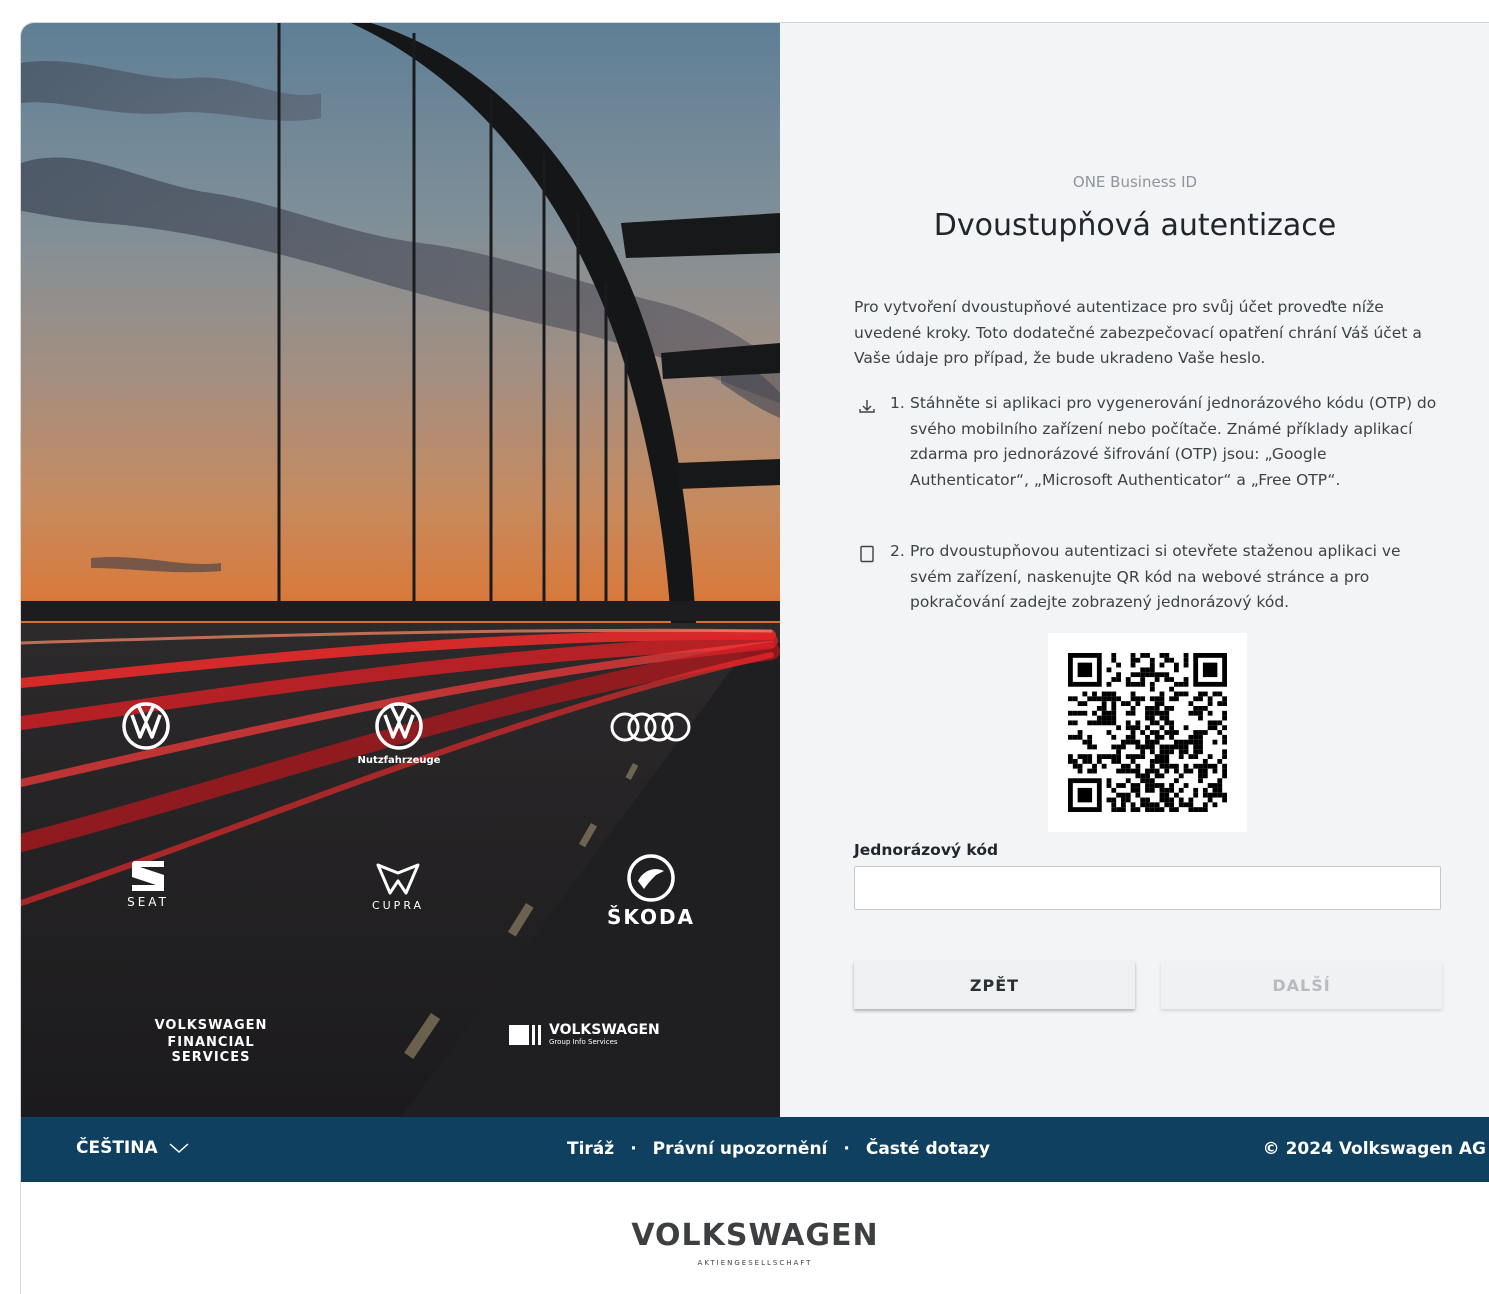 The width and height of the screenshot is (1489, 1294). What do you see at coordinates (211, 1025) in the screenshot?
I see `vwfs-line1: VOLKSWAGEN` at bounding box center [211, 1025].